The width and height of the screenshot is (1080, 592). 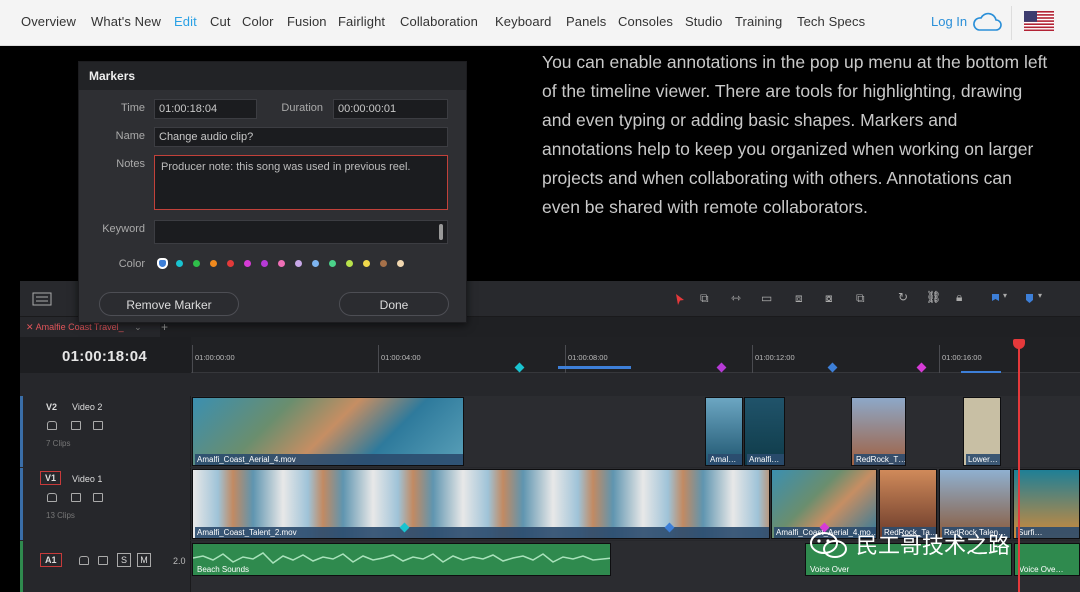 What do you see at coordinates (829, 298) in the screenshot?
I see `overwrite-clip-icon: ⧇` at bounding box center [829, 298].